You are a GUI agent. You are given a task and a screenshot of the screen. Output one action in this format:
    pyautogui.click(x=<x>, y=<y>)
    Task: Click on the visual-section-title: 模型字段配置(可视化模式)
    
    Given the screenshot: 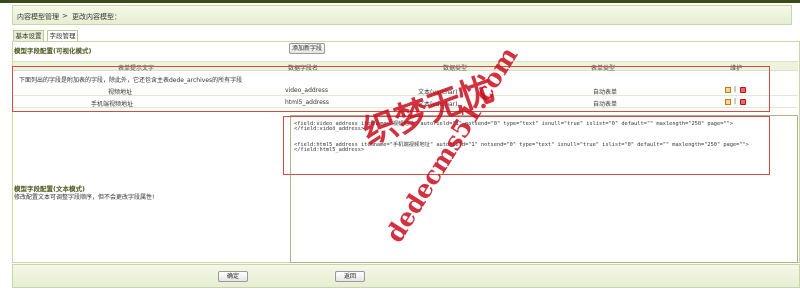 What is the action you would take?
    pyautogui.click(x=53, y=51)
    